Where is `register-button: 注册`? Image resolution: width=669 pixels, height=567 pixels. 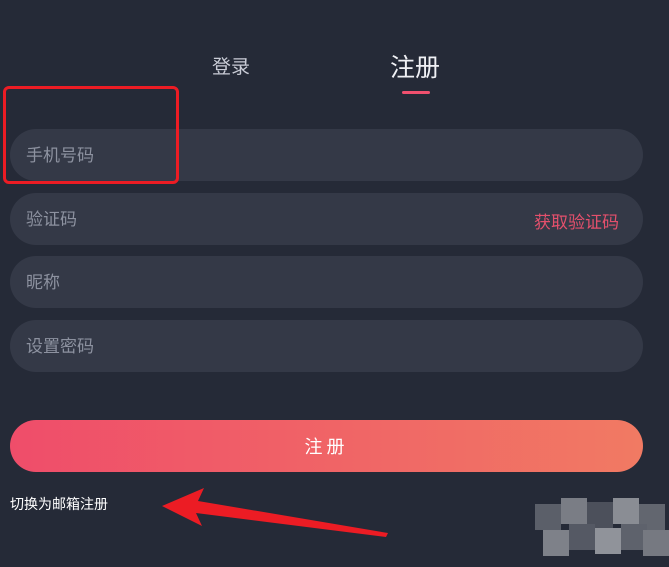
register-button: 注册 is located at coordinates (326, 446).